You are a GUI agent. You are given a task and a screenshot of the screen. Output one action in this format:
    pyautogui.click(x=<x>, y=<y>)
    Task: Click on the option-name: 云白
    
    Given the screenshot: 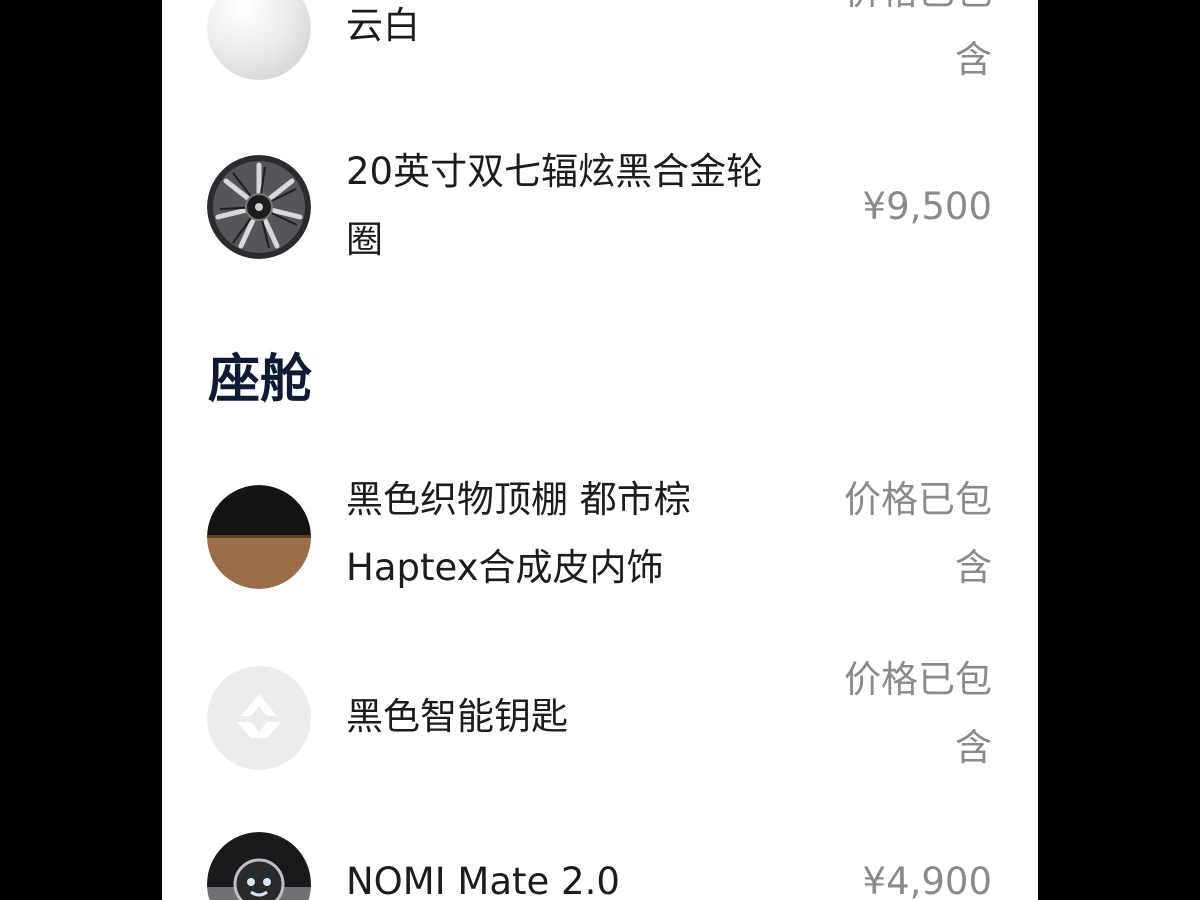 What is the action you would take?
    pyautogui.click(x=383, y=25)
    